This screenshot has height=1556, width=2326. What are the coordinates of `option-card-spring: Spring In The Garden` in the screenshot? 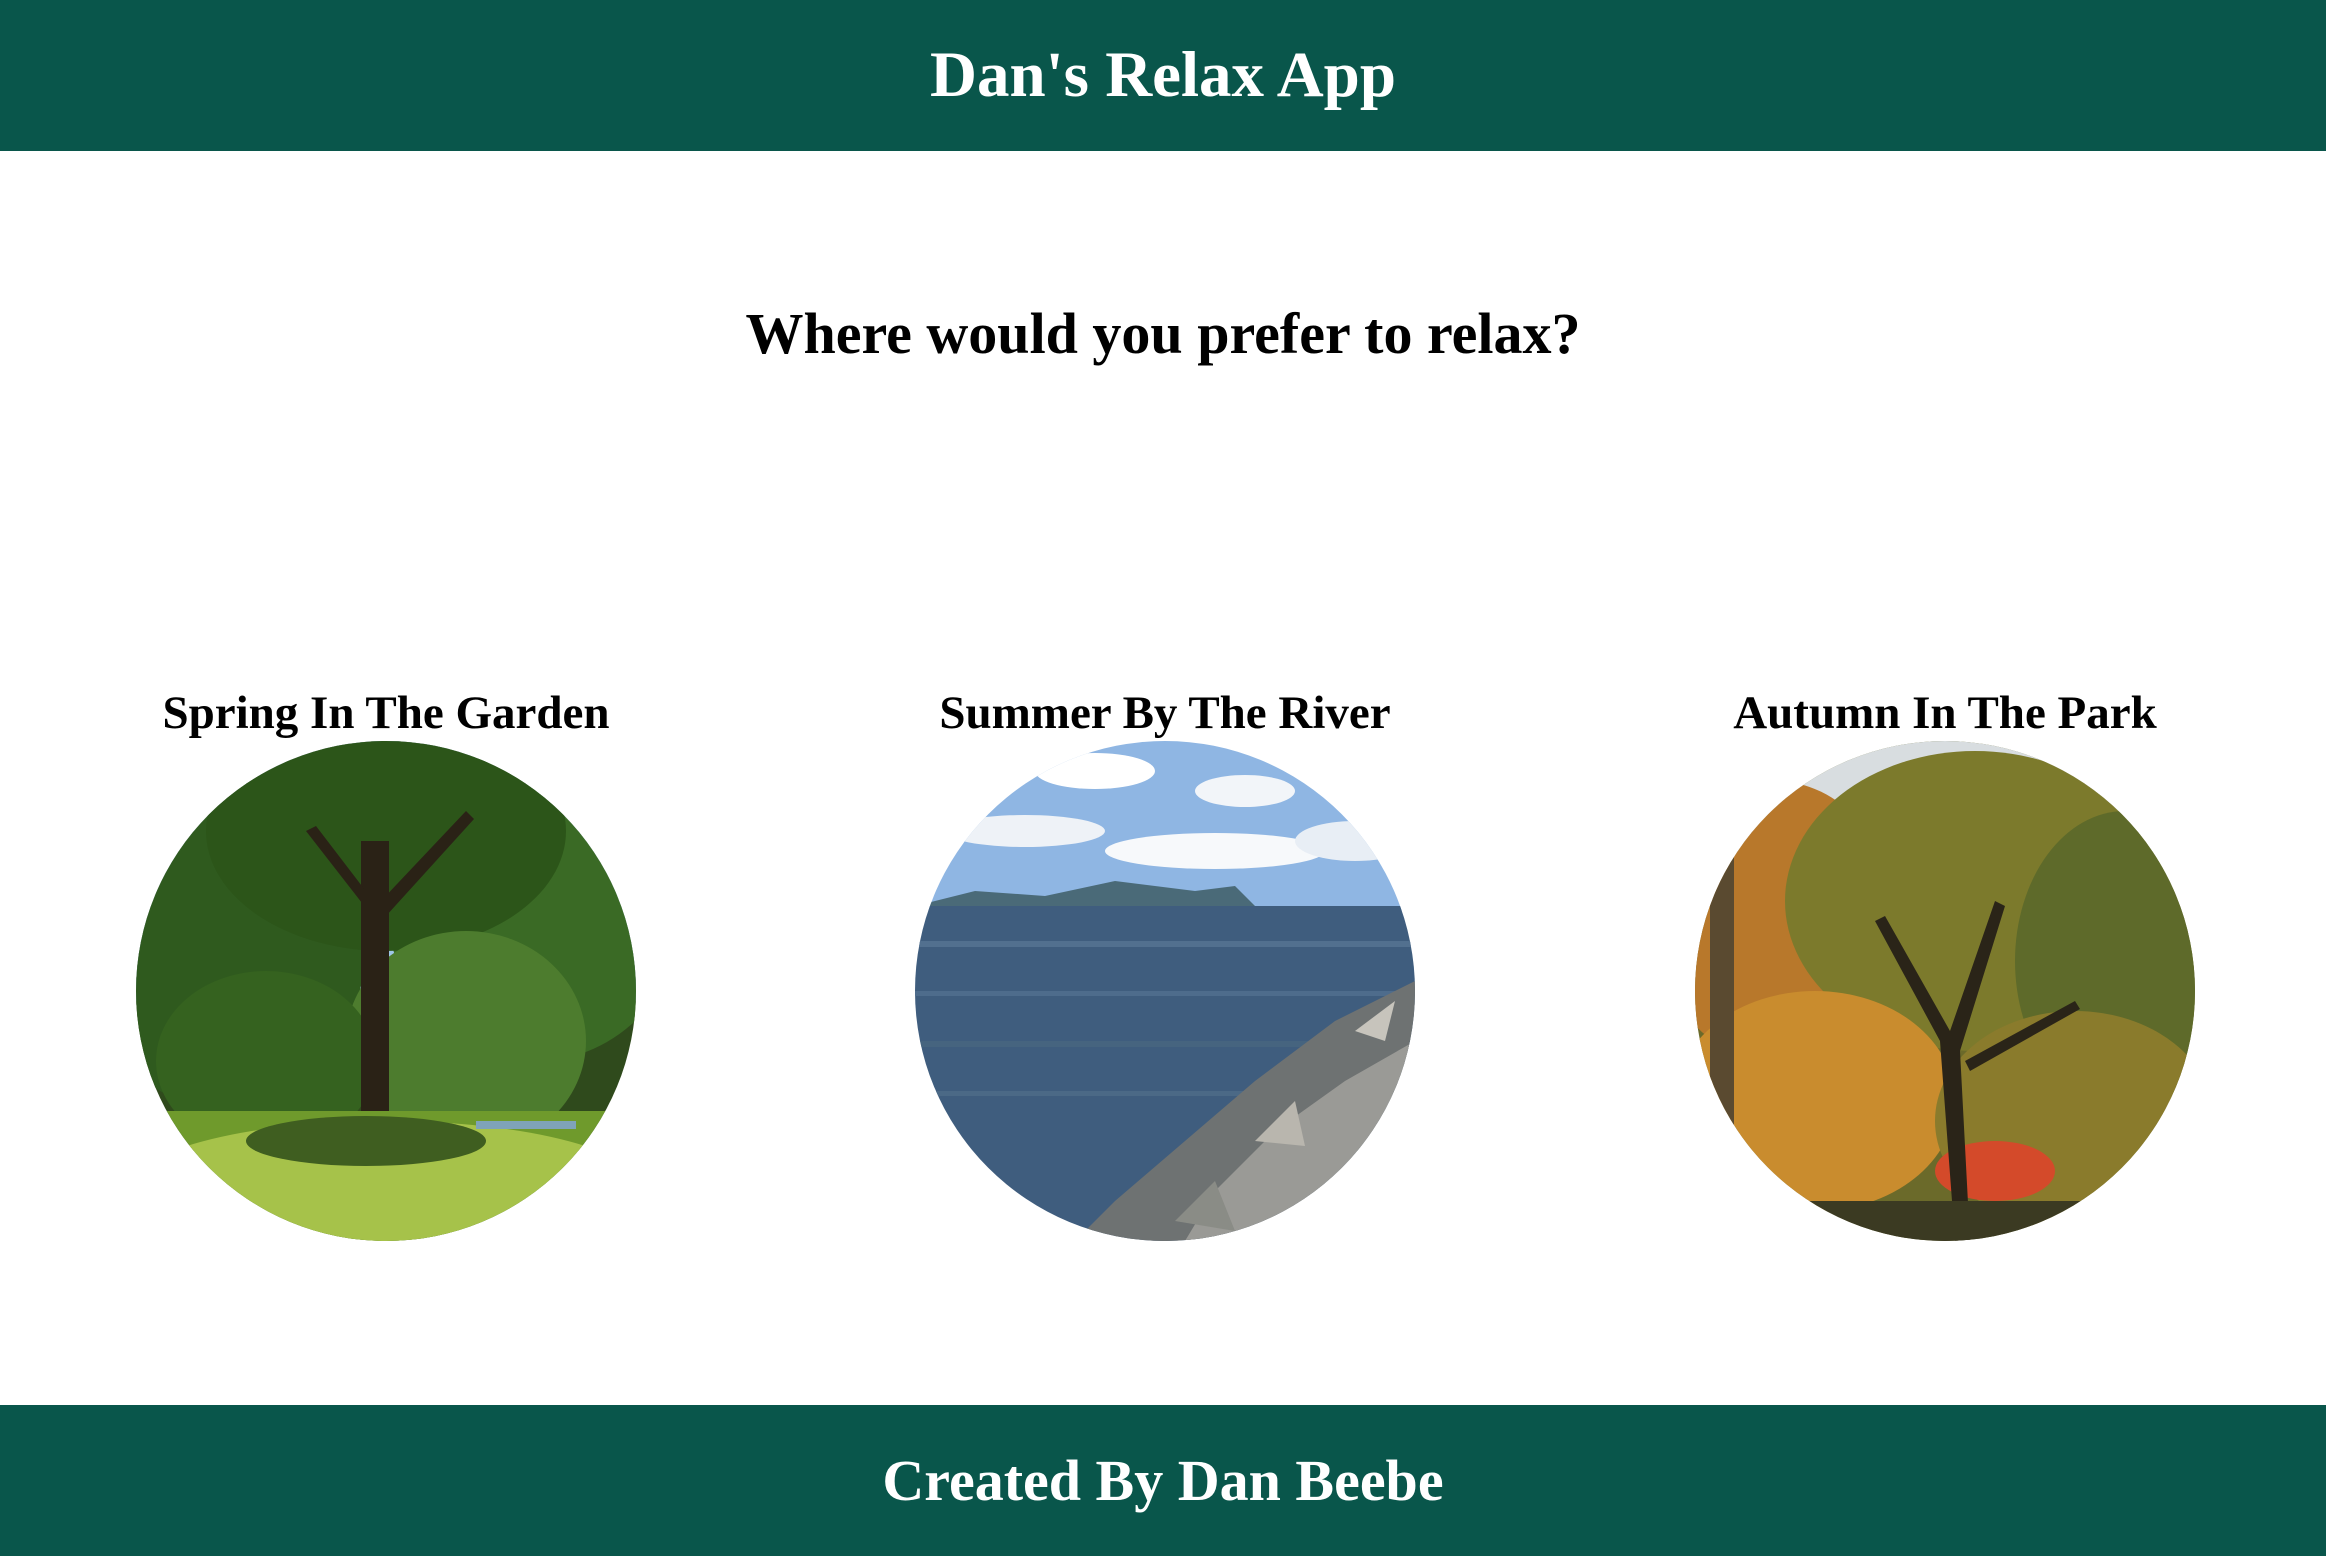 It's located at (386, 963).